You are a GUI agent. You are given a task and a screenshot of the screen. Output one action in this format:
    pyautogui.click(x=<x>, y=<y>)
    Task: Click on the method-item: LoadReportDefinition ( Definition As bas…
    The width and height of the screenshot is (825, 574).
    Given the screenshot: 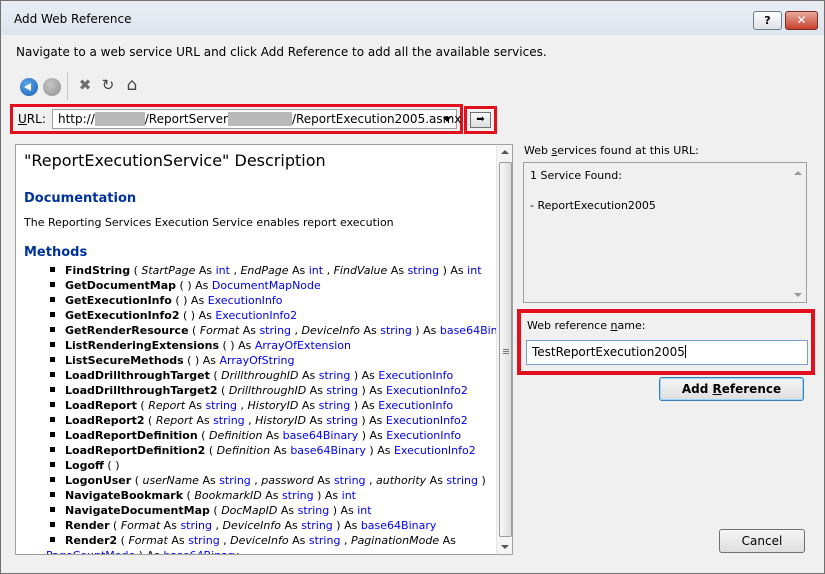 What is the action you would take?
    pyautogui.click(x=273, y=435)
    